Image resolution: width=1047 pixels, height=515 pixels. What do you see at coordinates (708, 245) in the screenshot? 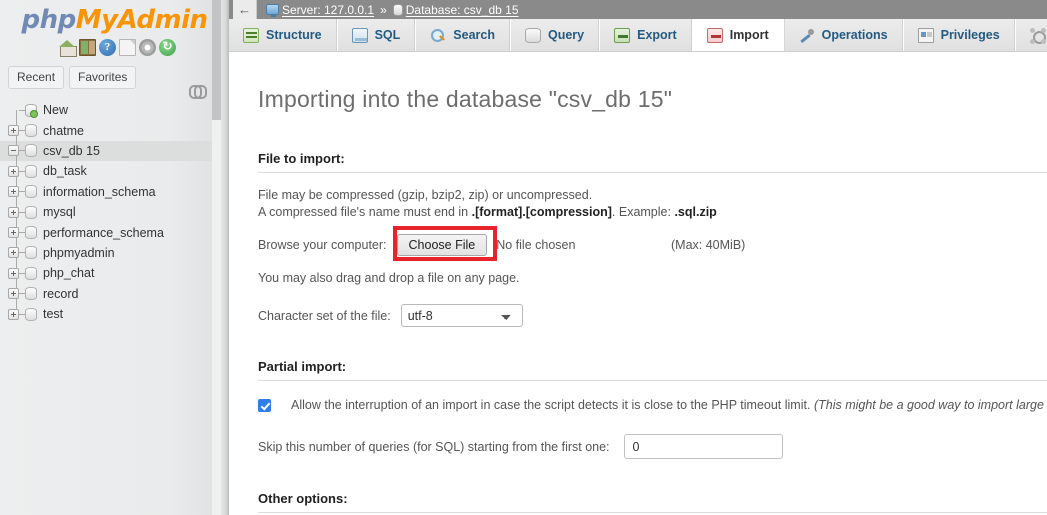
I see `max-file-size-text: (Max: 40MiB)` at bounding box center [708, 245].